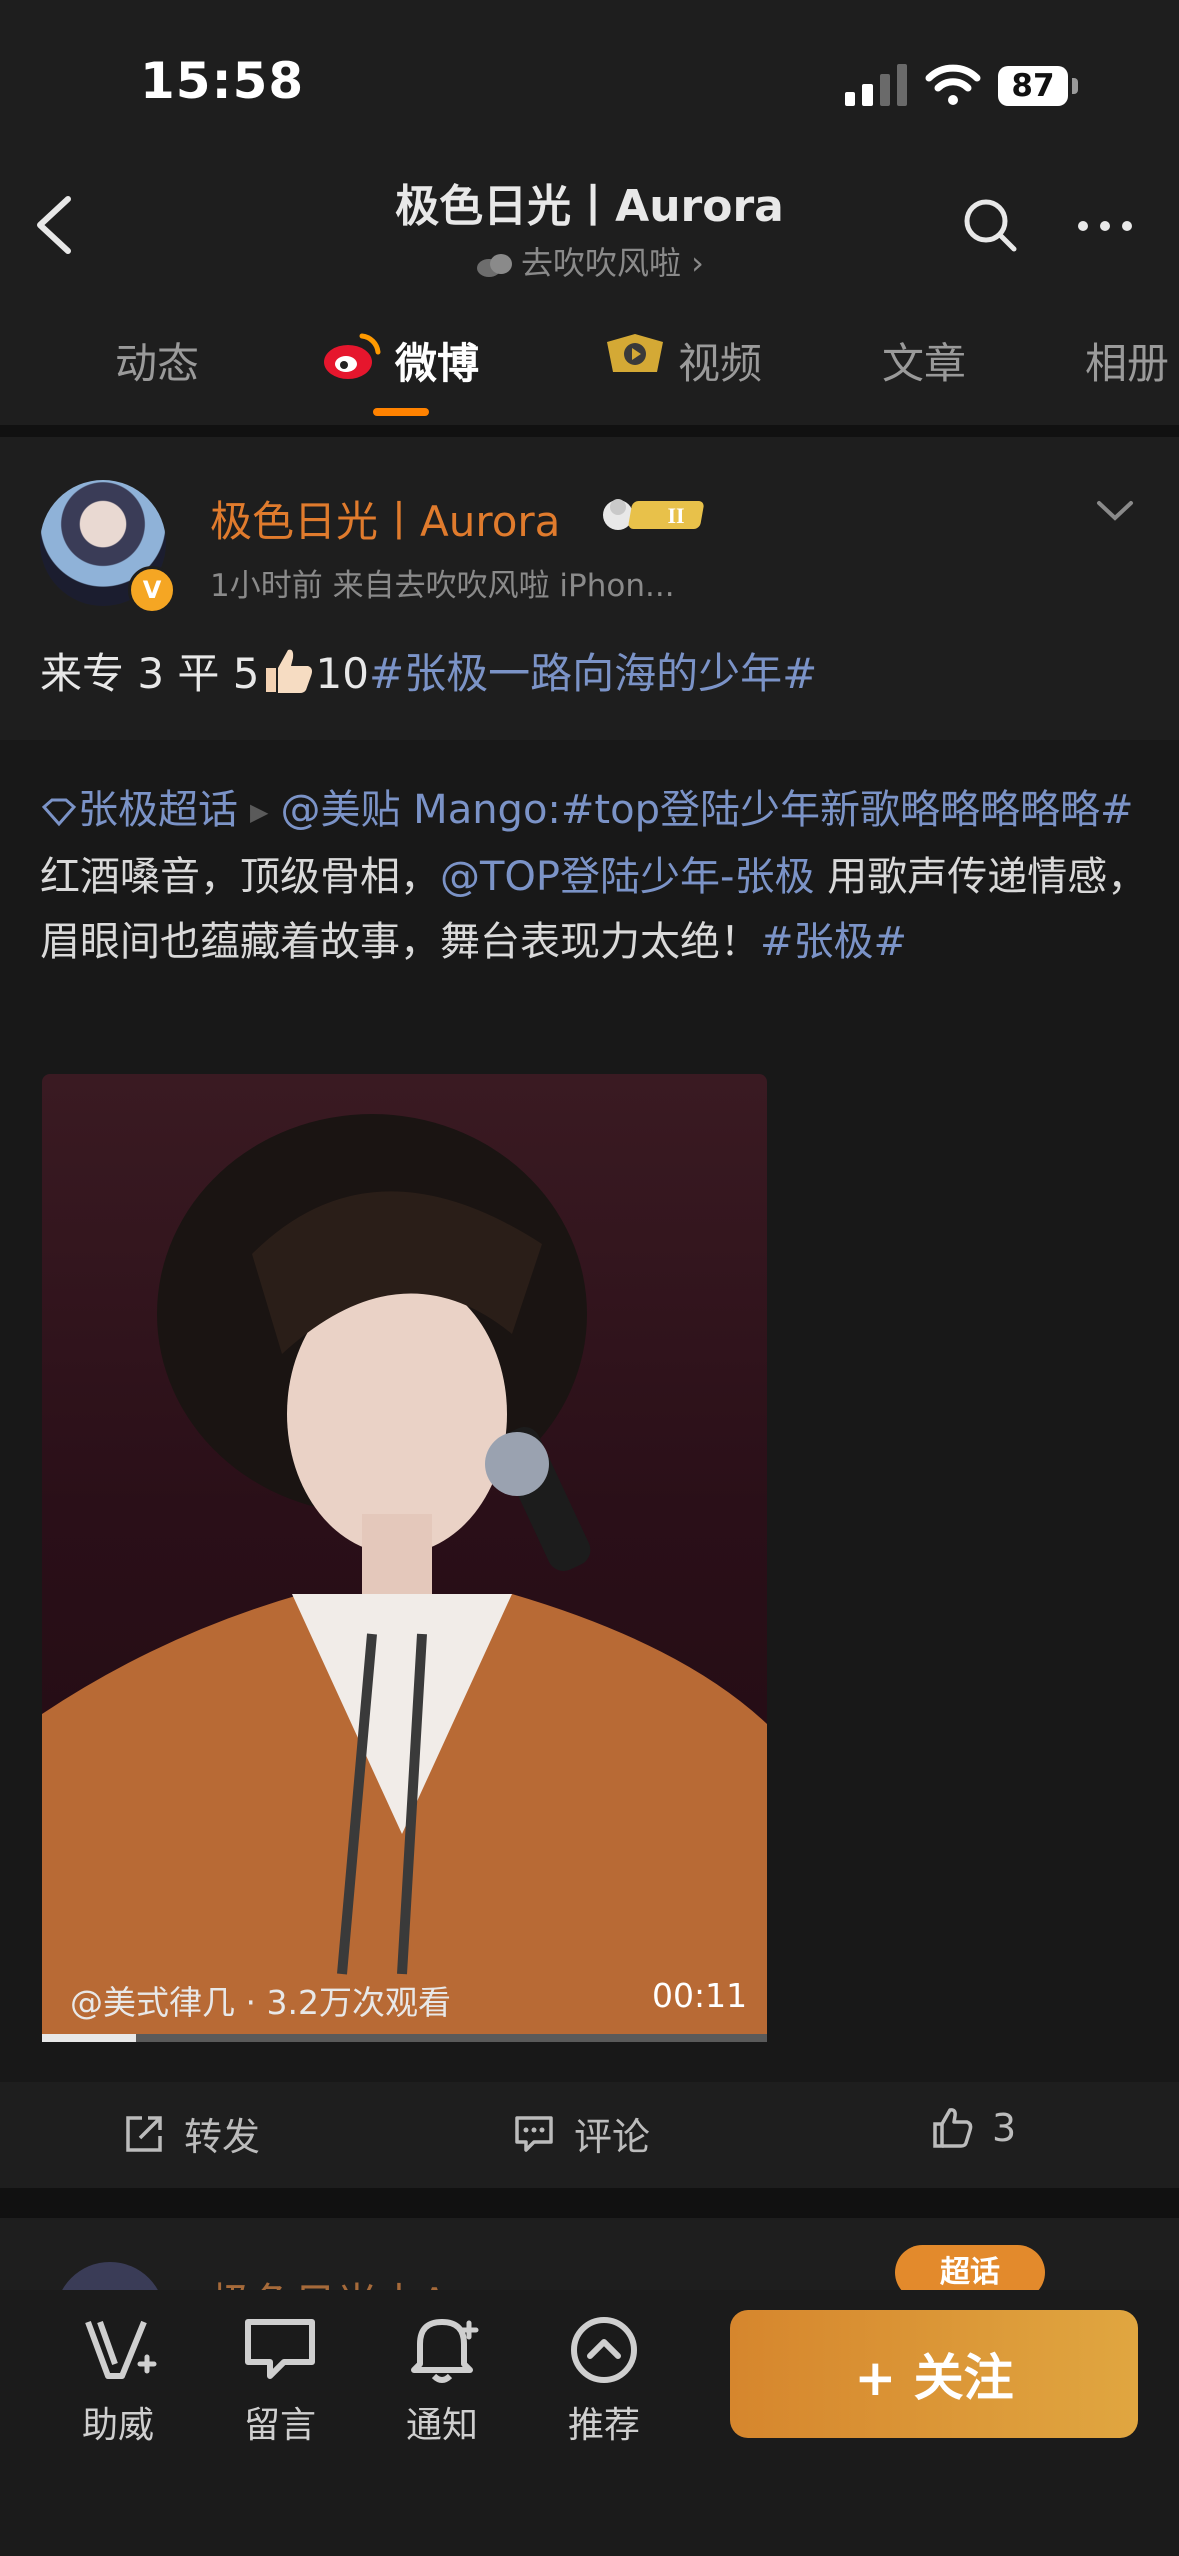  Describe the element at coordinates (385, 518) in the screenshot. I see `post-author: 极色日光丨Aurora` at that location.